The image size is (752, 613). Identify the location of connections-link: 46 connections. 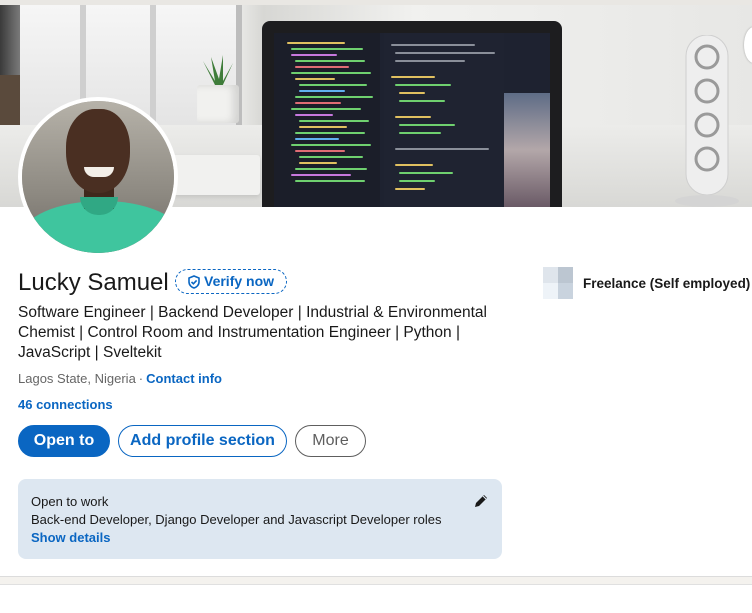
(65, 404).